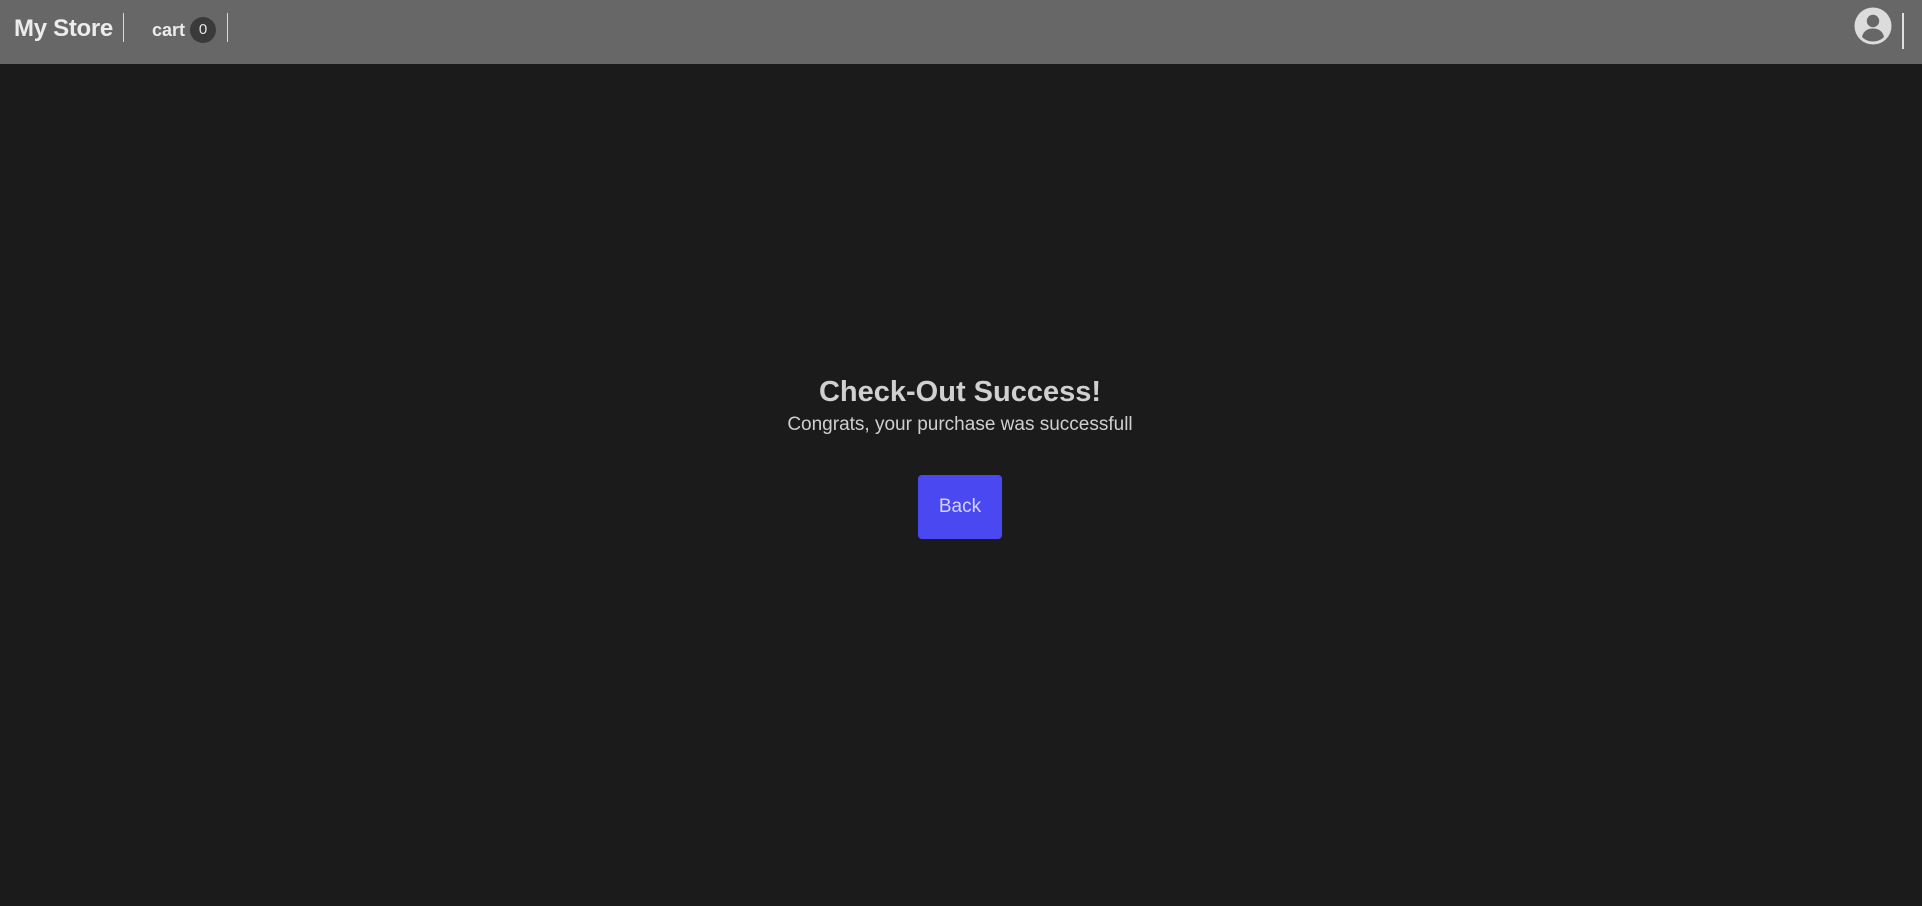 This screenshot has width=1922, height=906. What do you see at coordinates (960, 424) in the screenshot?
I see `success-message: Congrats, your purchase was successfull` at bounding box center [960, 424].